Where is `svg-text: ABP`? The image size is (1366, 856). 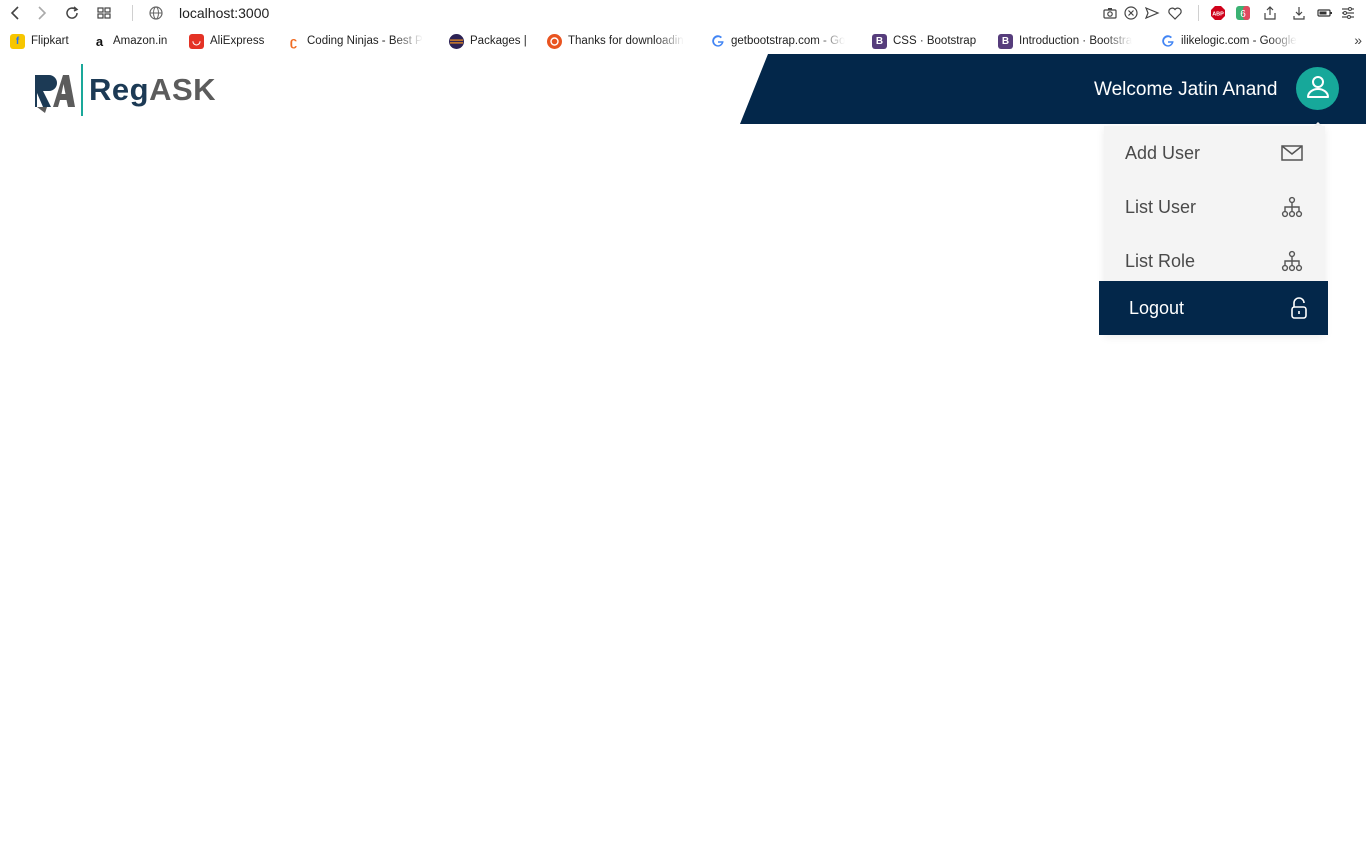 svg-text: ABP is located at coordinates (1218, 15).